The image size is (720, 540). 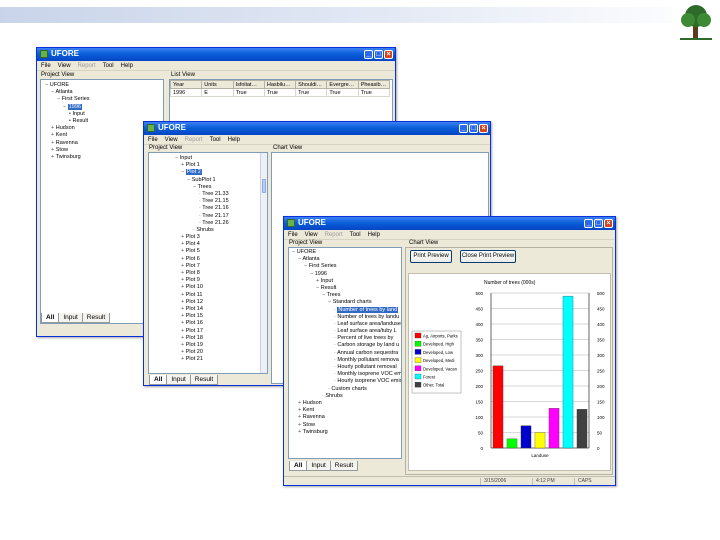 What do you see at coordinates (202, 359) in the screenshot?
I see `tree-node: + Plot 21` at bounding box center [202, 359].